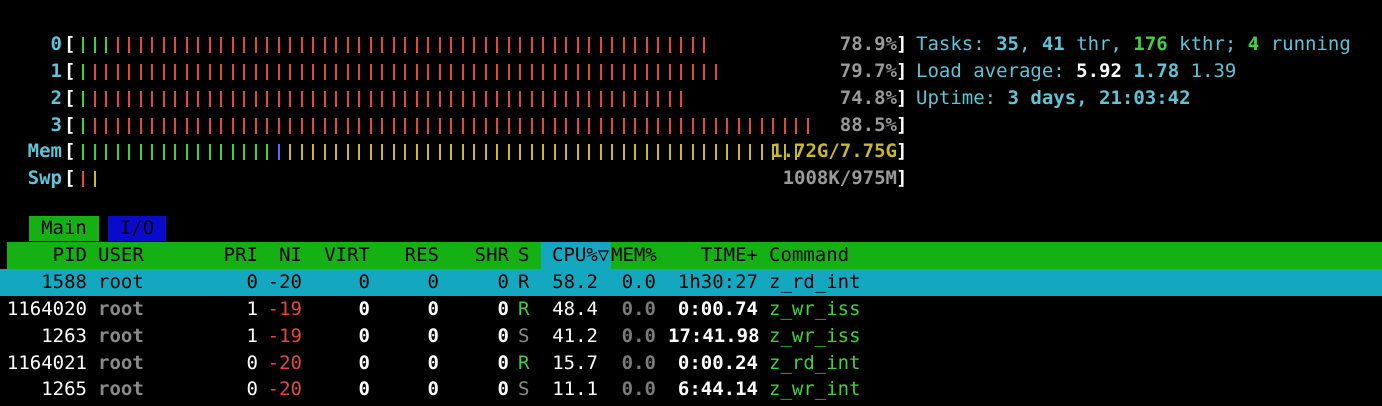 This screenshot has height=406, width=1382. I want to click on col-virt: VIRT, so click(340, 255).